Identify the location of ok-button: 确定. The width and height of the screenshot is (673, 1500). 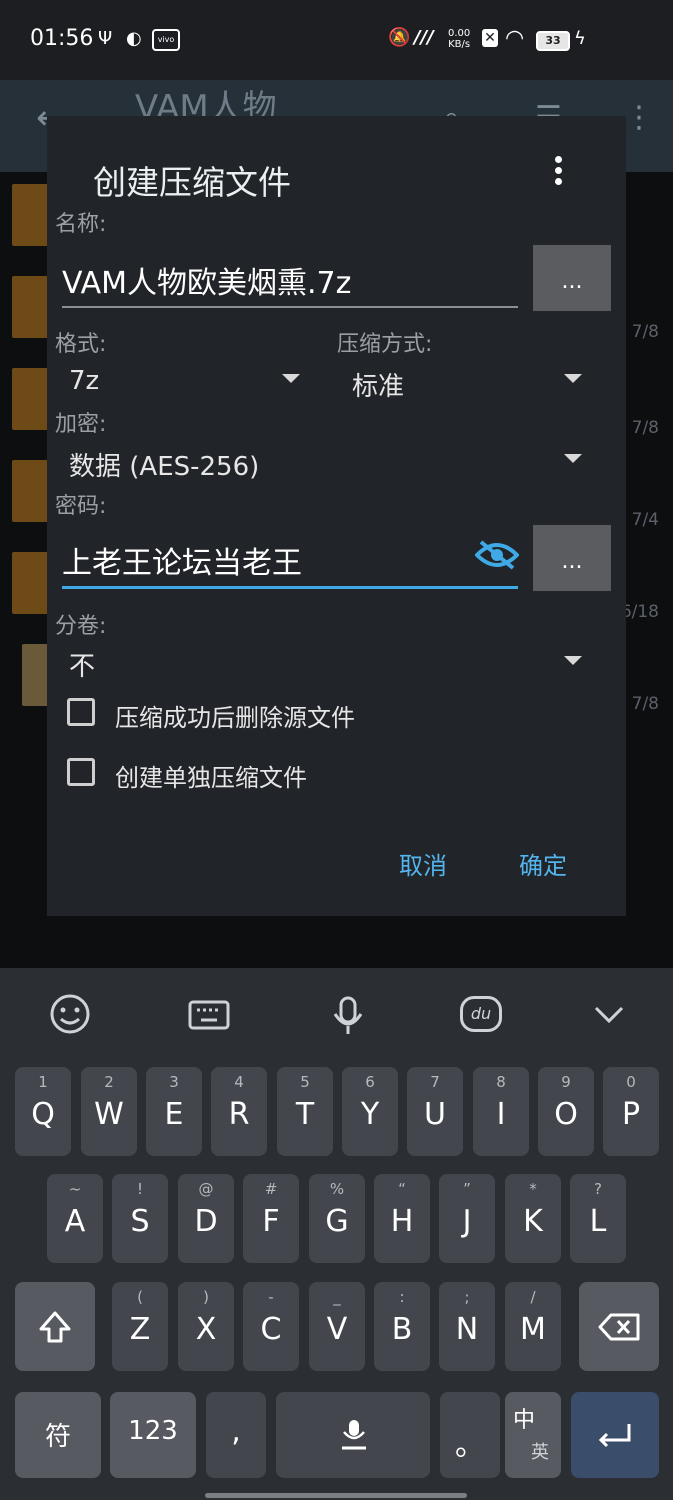
(543, 863).